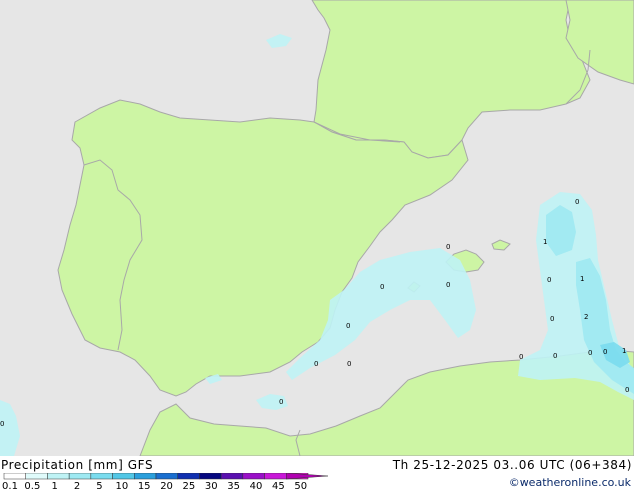 The width and height of the screenshot is (634, 490). Describe the element at coordinates (570, 482) in the screenshot. I see `credit-link: ©weatheronline.co.uk` at that location.